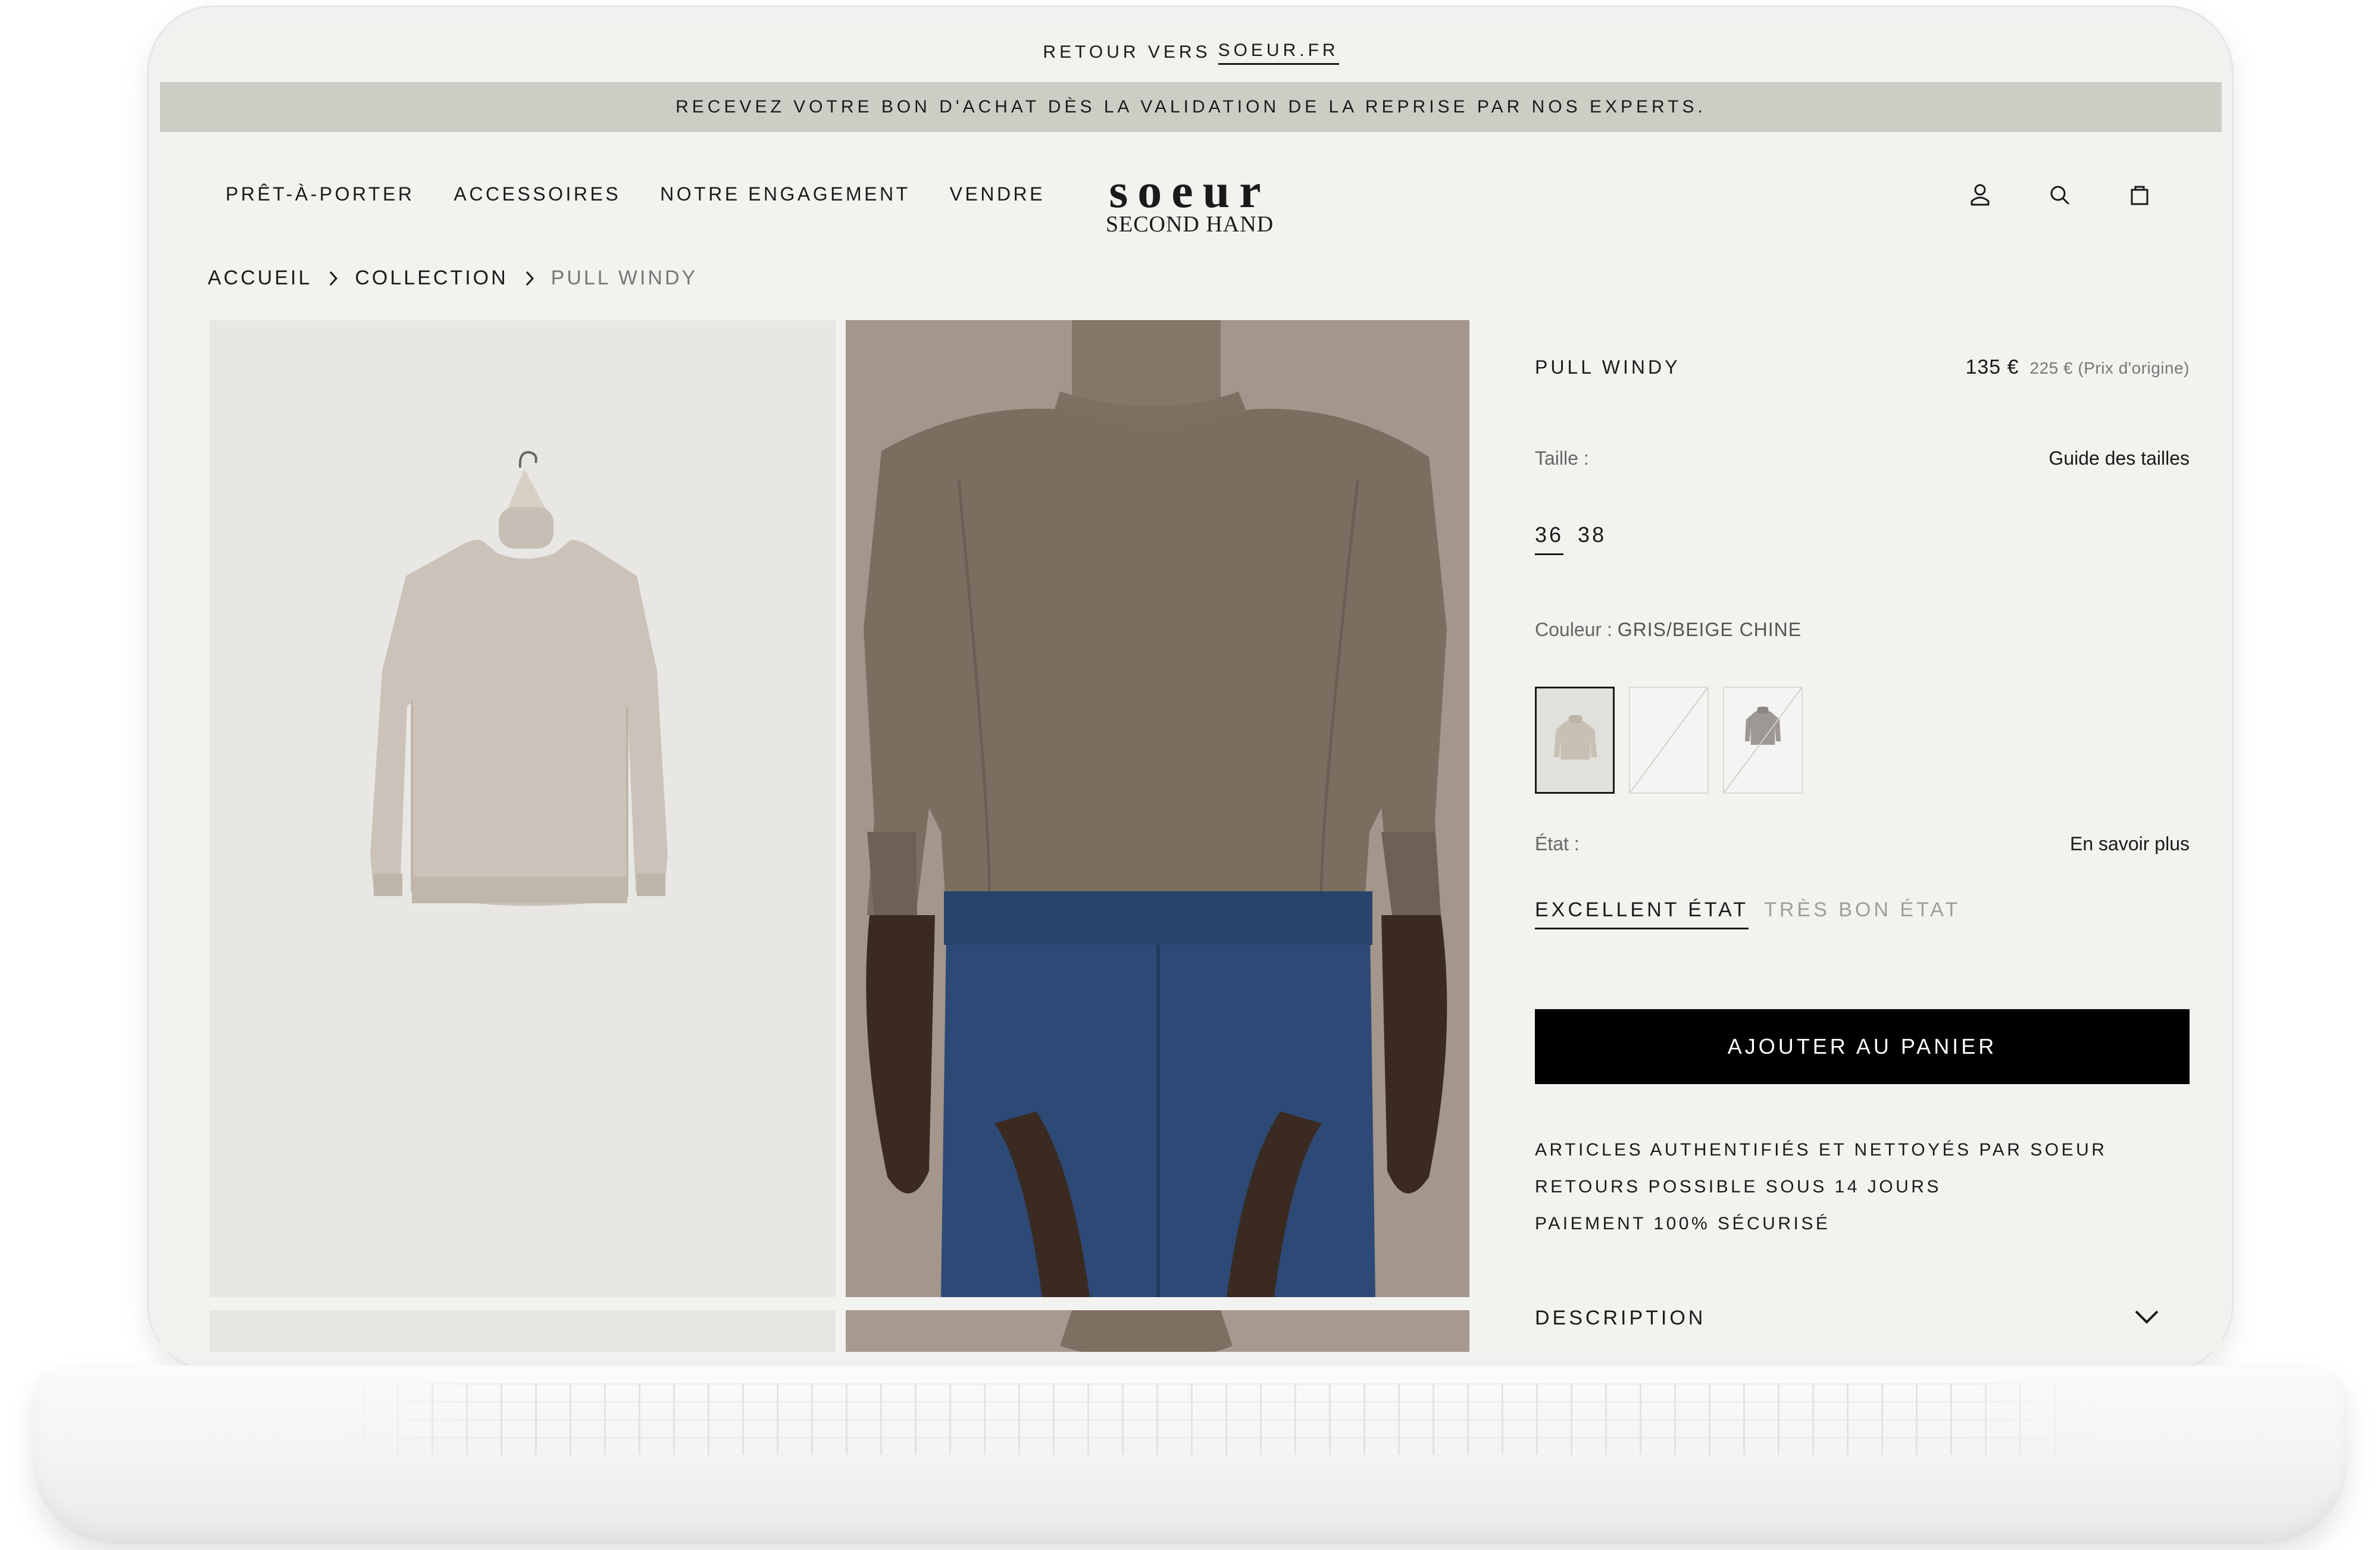  I want to click on product-name: PULL WINDY, so click(1608, 367).